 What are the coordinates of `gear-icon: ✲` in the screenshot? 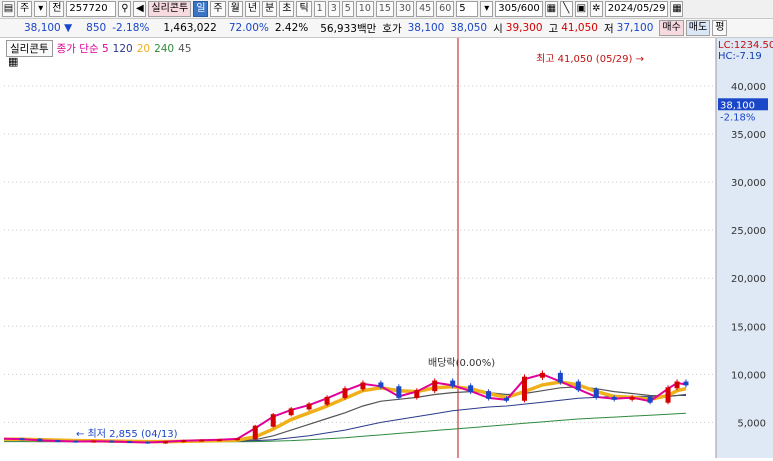 It's located at (596, 9).